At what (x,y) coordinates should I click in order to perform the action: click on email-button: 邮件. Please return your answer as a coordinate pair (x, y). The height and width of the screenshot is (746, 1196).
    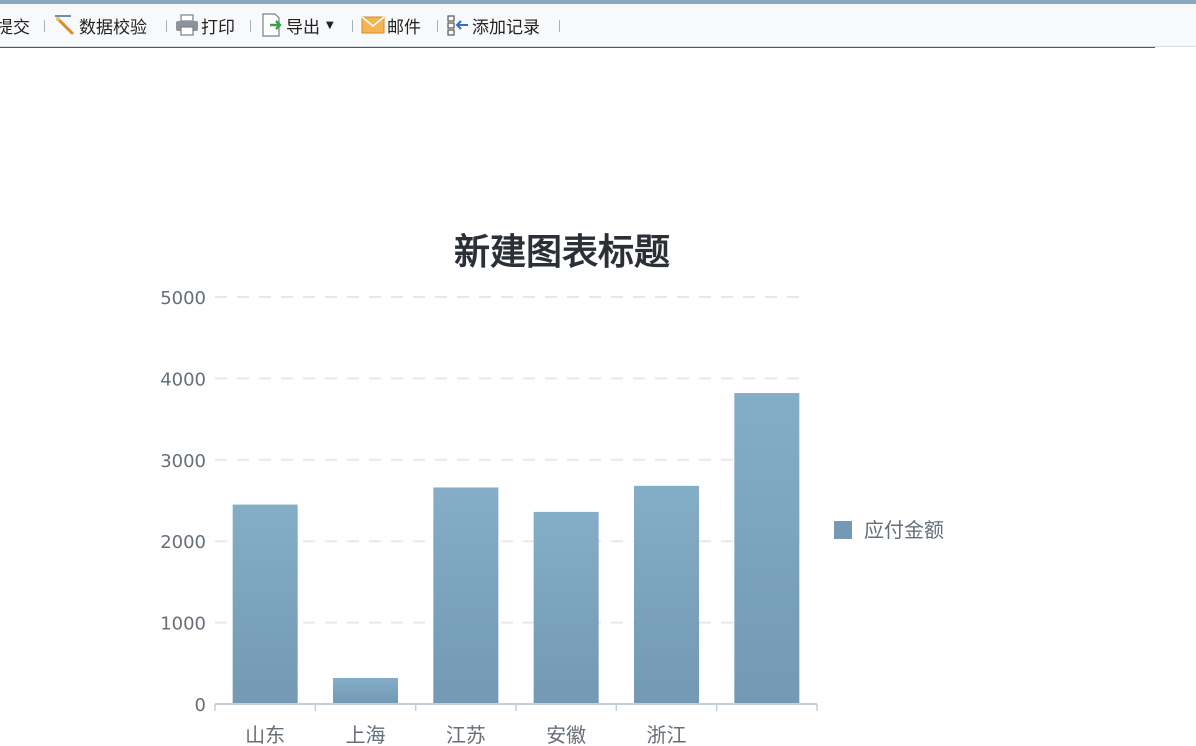
    Looking at the image, I should click on (391, 25).